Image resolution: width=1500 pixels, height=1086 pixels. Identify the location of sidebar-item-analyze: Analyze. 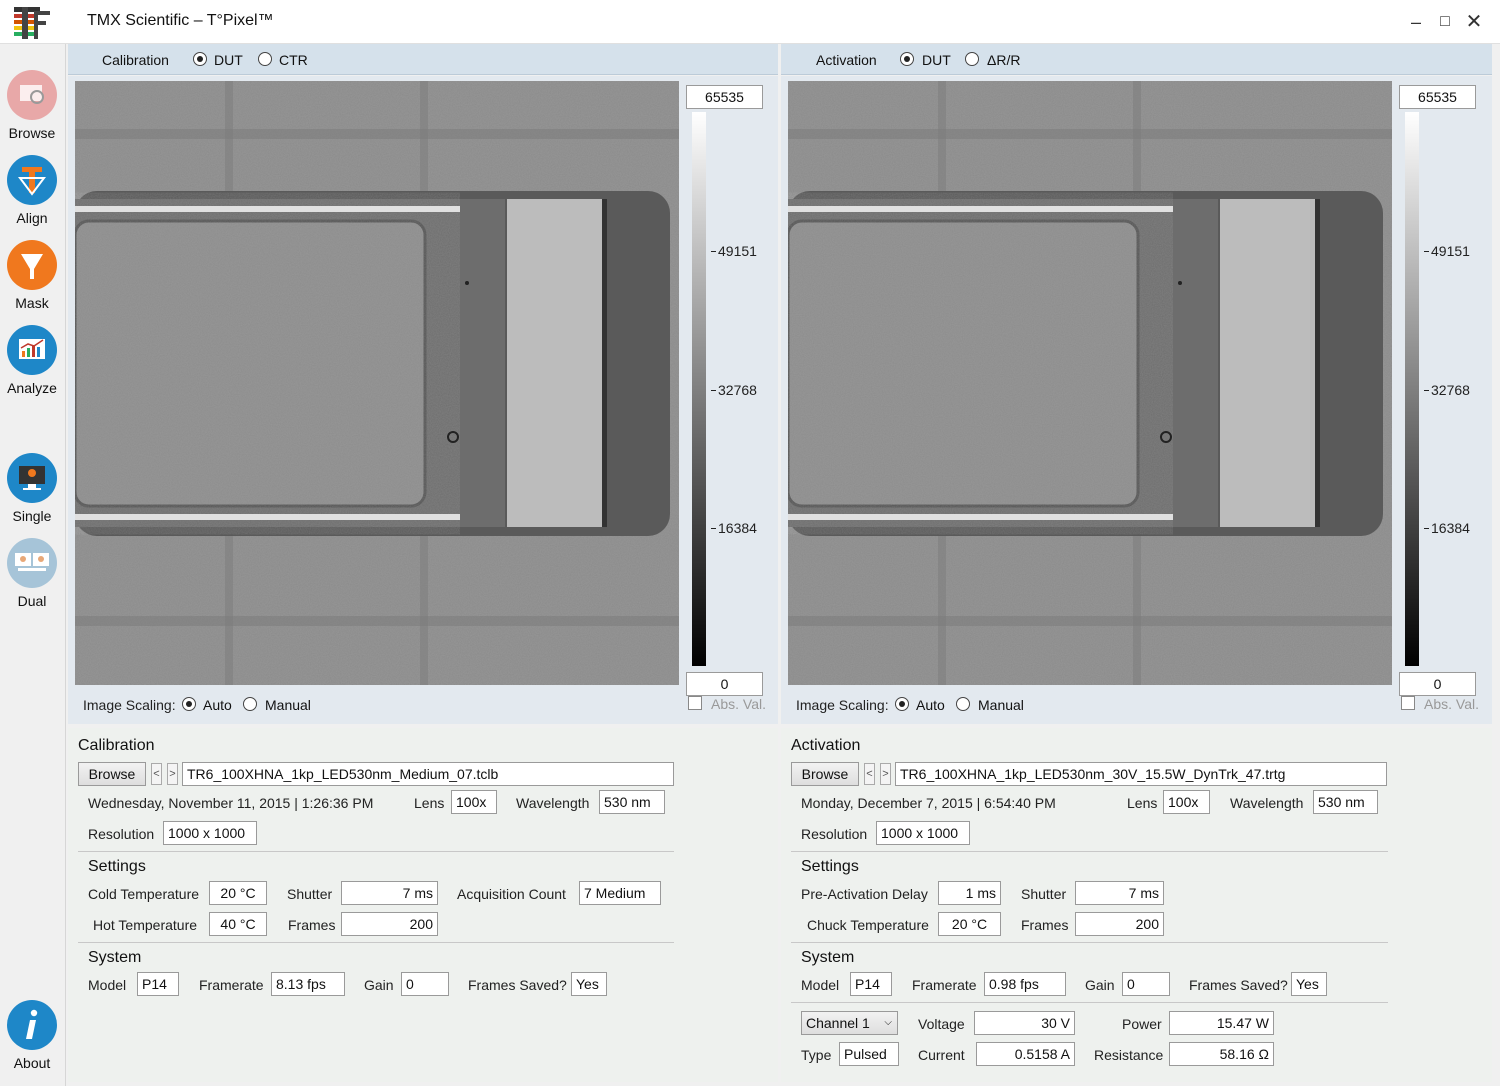
(32, 360).